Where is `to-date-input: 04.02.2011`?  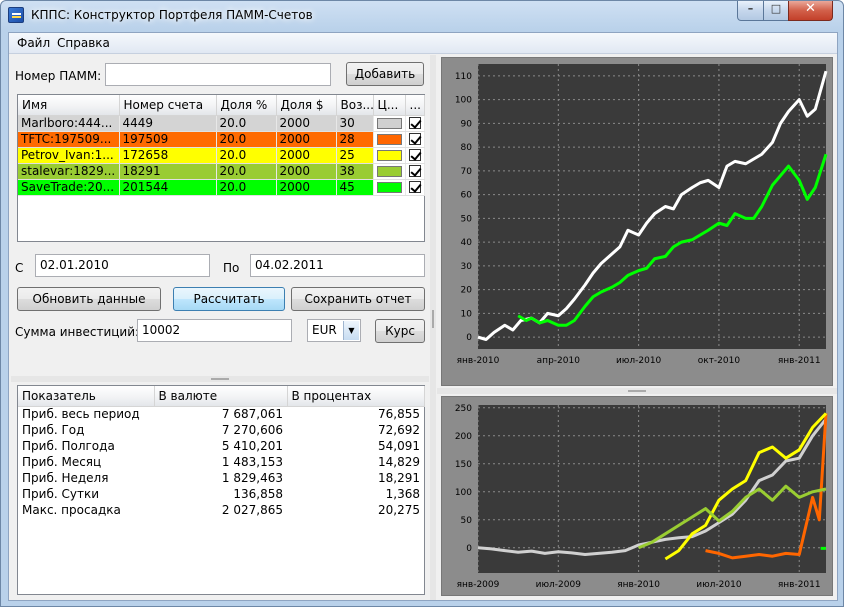 to-date-input: 04.02.2011 is located at coordinates (337, 265).